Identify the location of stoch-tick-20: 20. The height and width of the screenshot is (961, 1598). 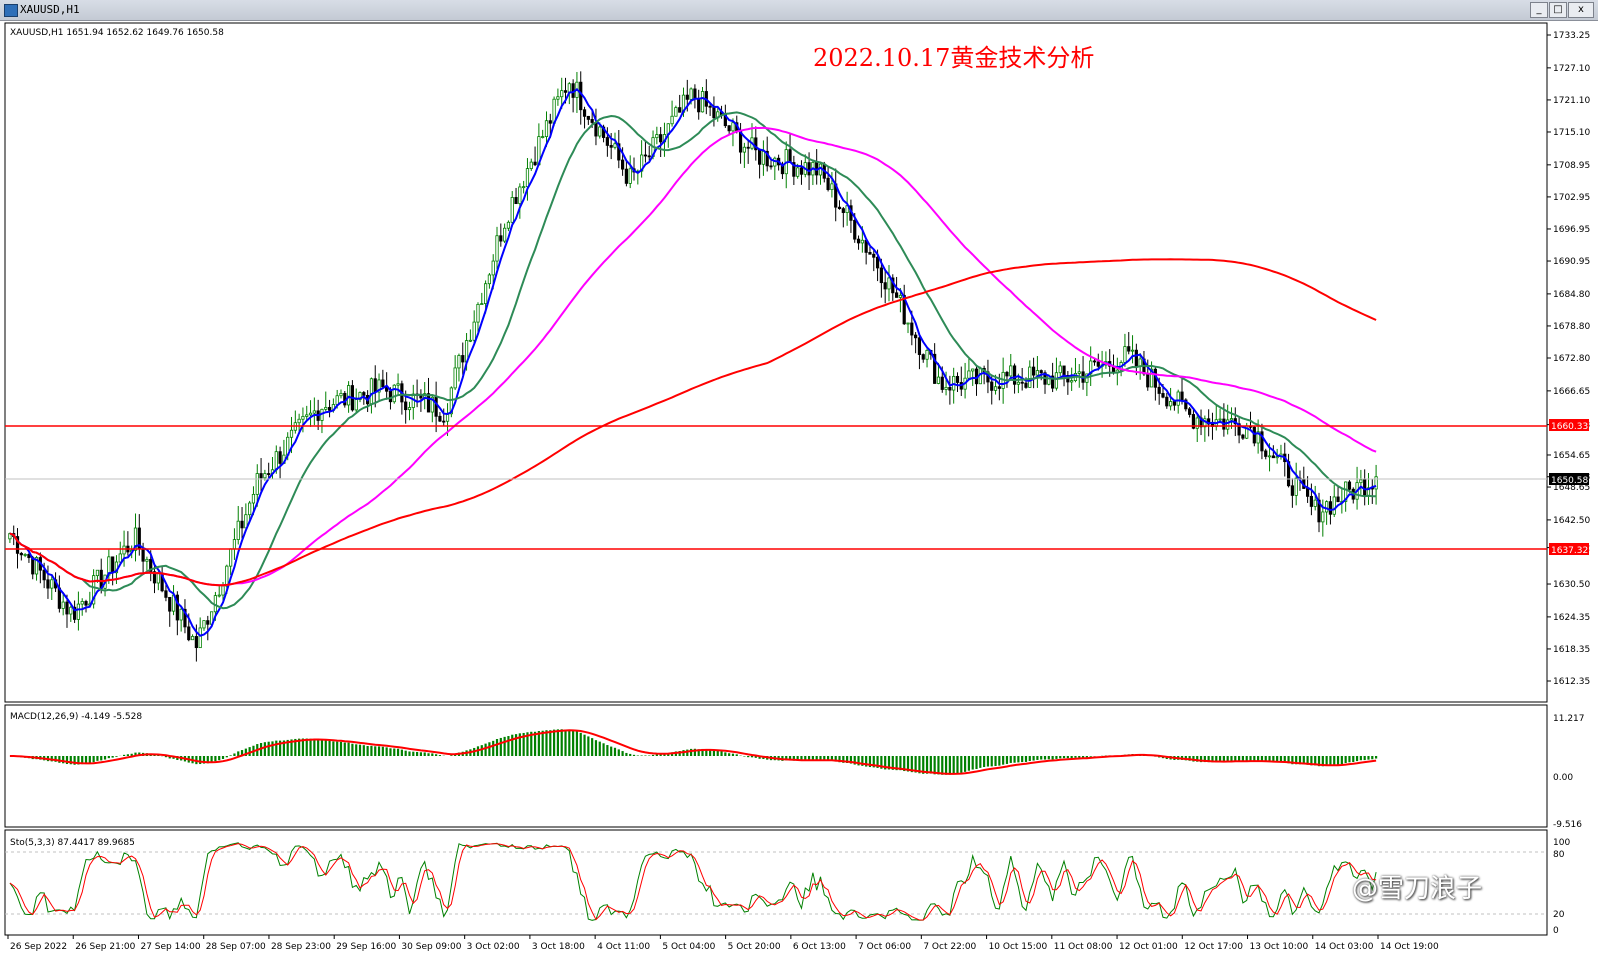
(1559, 915).